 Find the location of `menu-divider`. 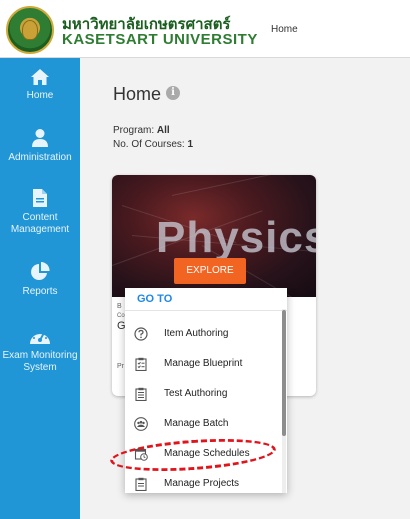

menu-divider is located at coordinates (206, 310).